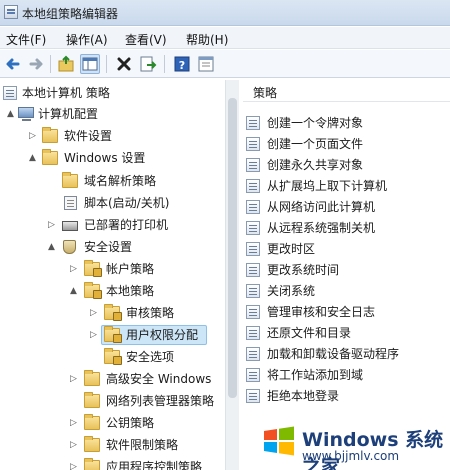 The width and height of the screenshot is (450, 470). Describe the element at coordinates (90, 64) in the screenshot. I see `show-hide-tree-icon` at that location.